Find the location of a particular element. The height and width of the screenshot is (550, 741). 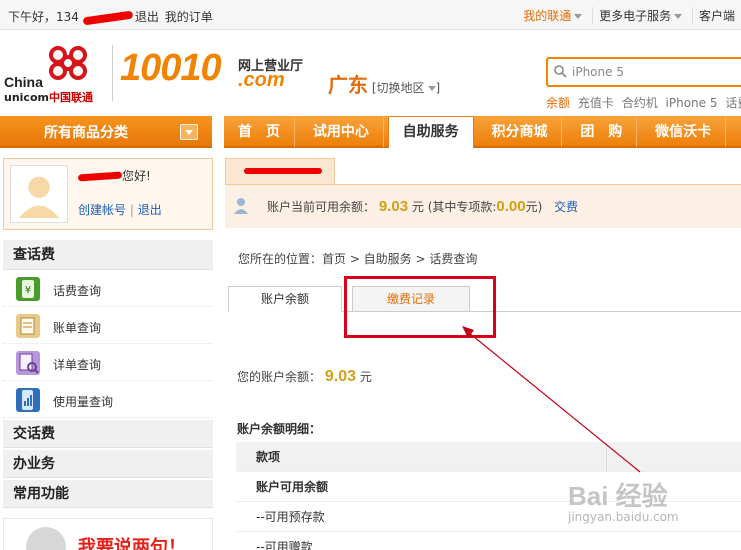

sidebar-item-label: 账单查询 is located at coordinates (77, 328).